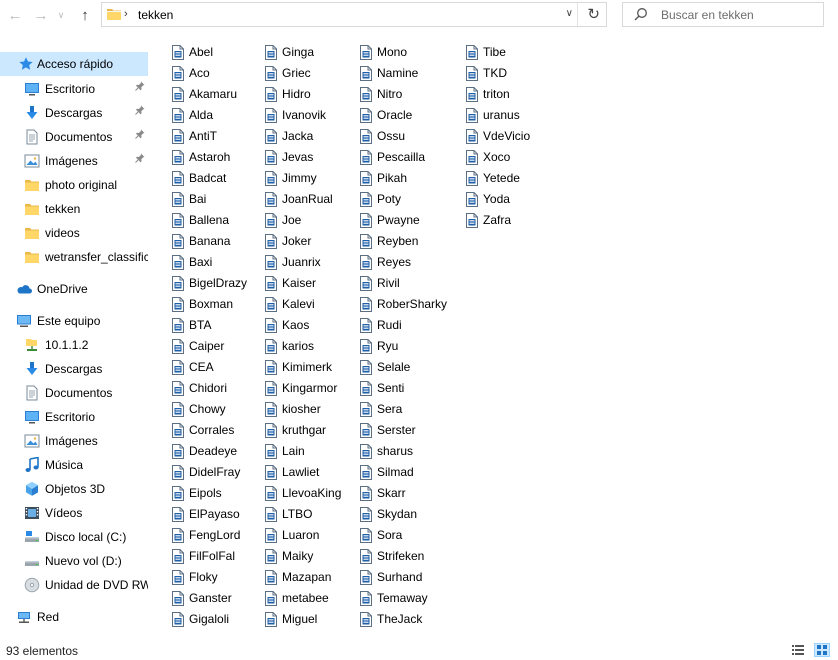 Image resolution: width=838 pixels, height=660 pixels. I want to click on nav-pc-item-documentos: Documentos, so click(74, 393).